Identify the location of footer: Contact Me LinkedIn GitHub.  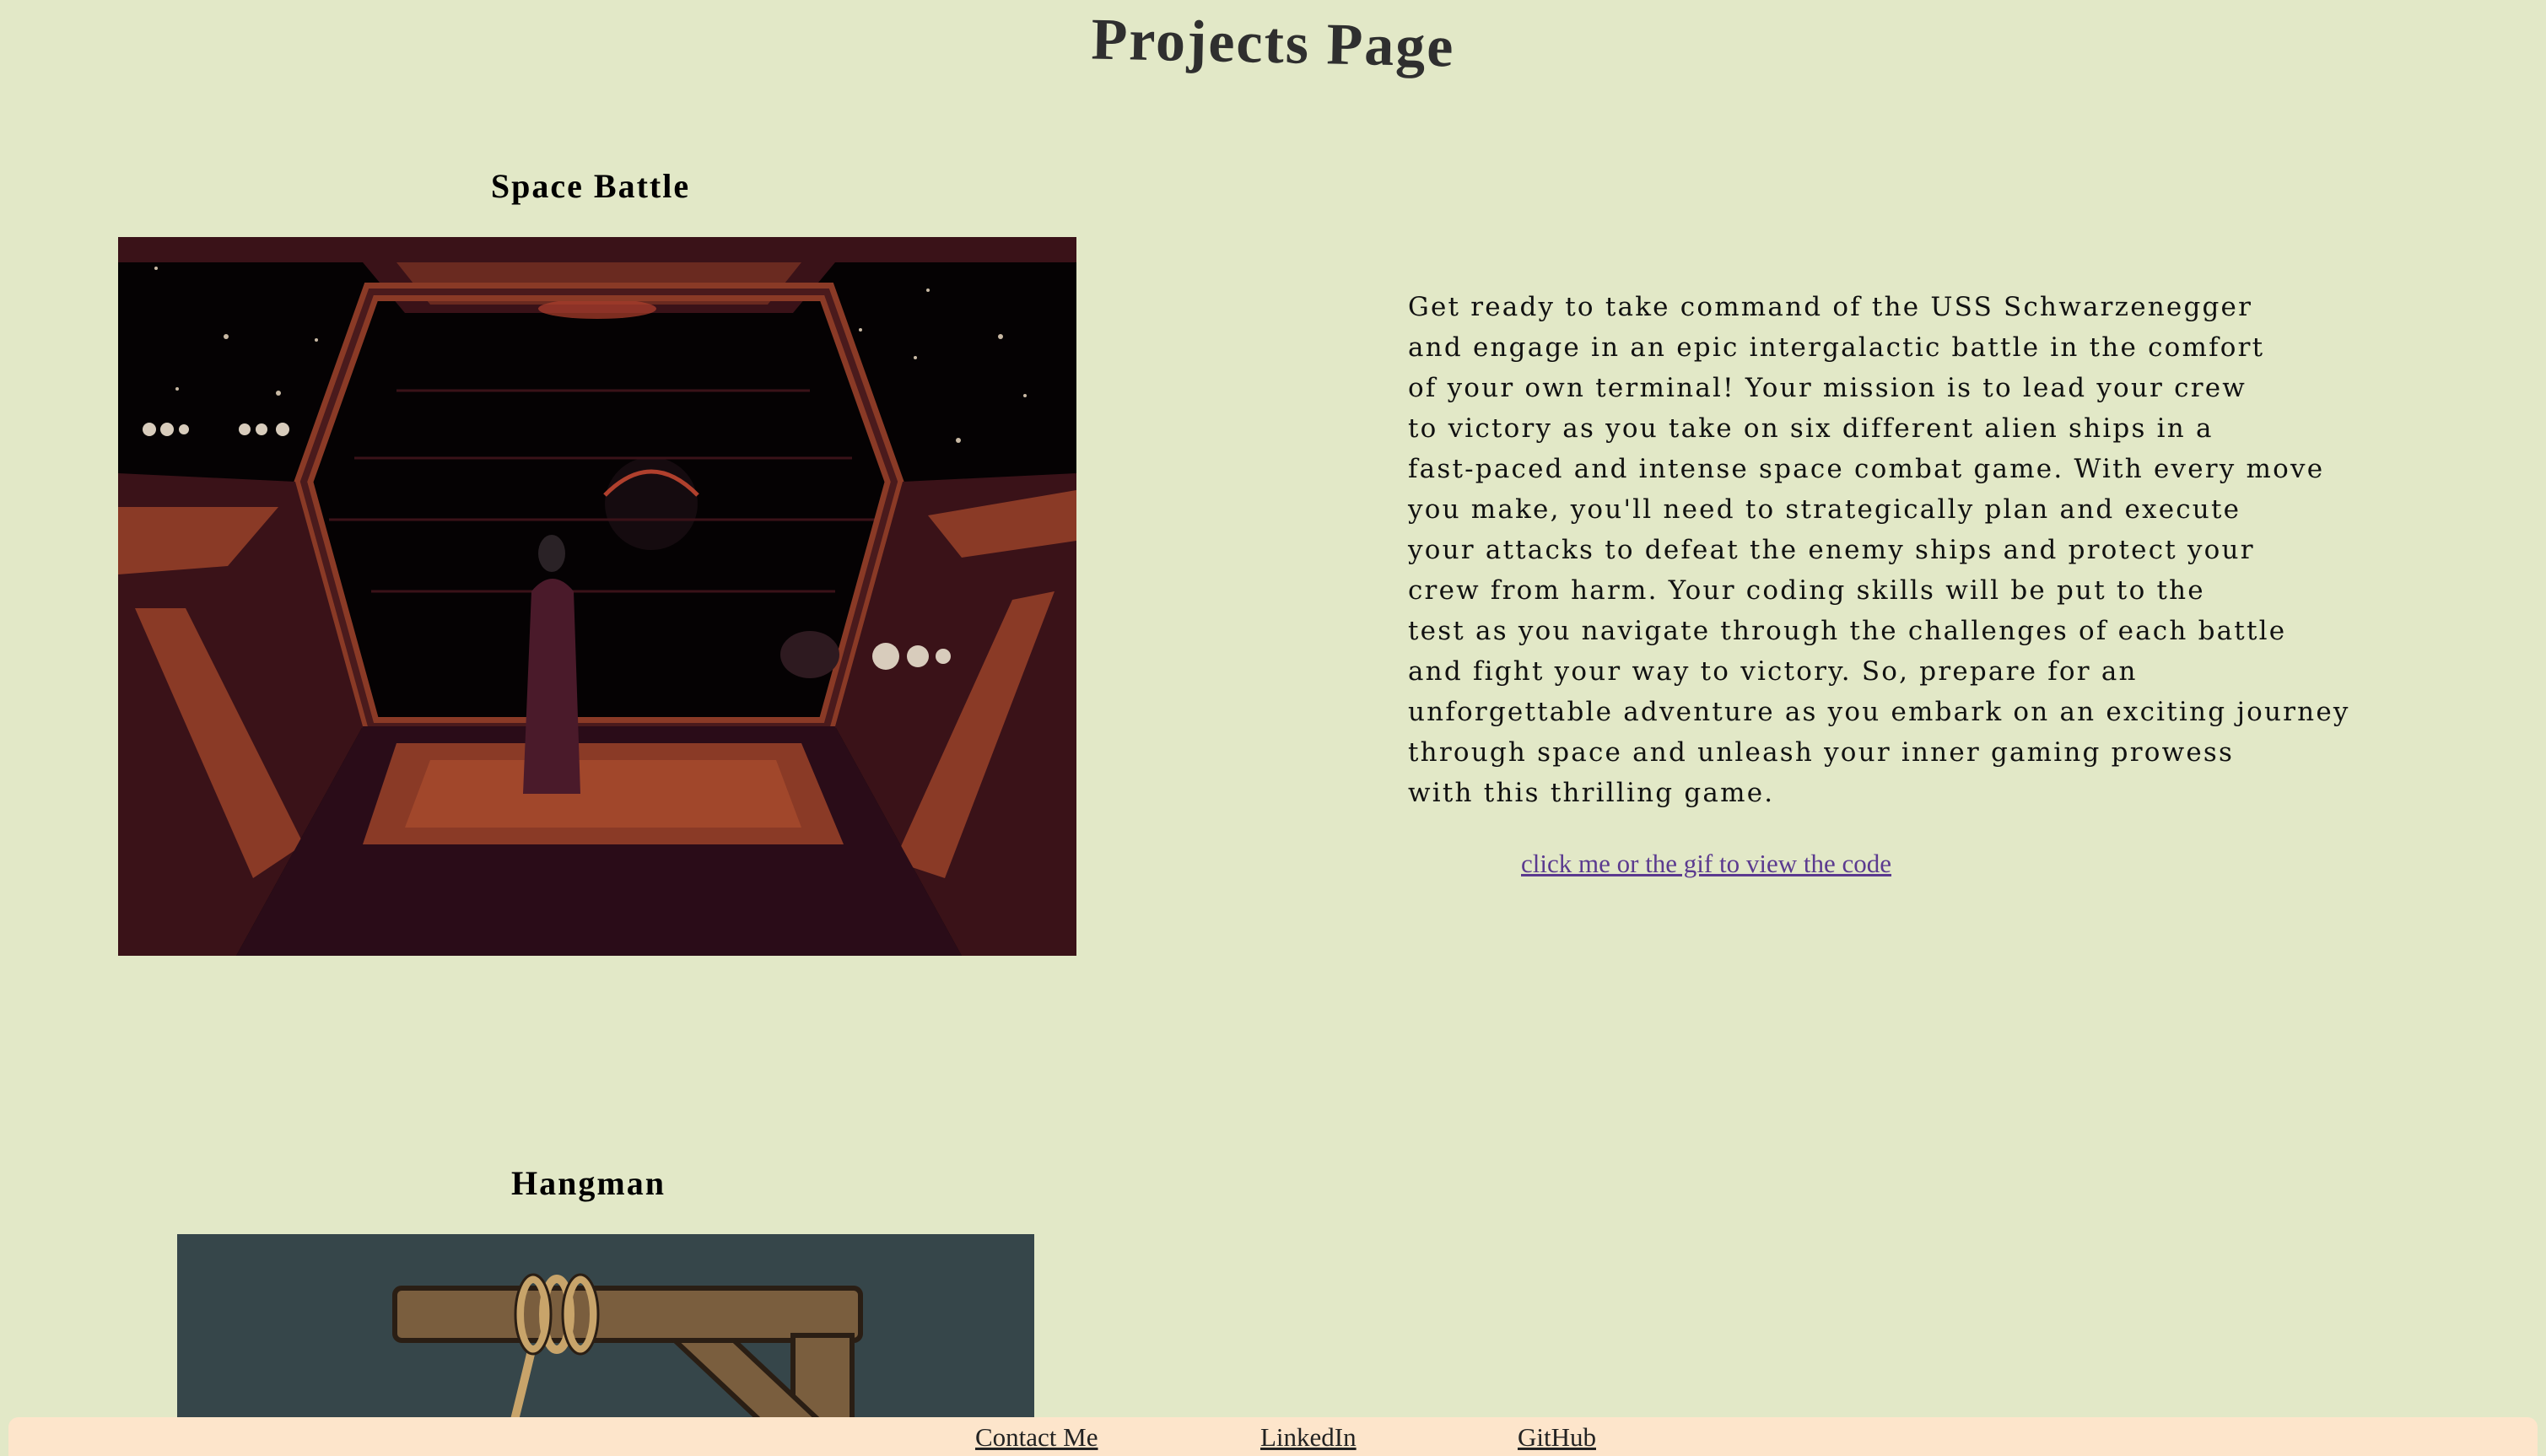
(1273, 1437).